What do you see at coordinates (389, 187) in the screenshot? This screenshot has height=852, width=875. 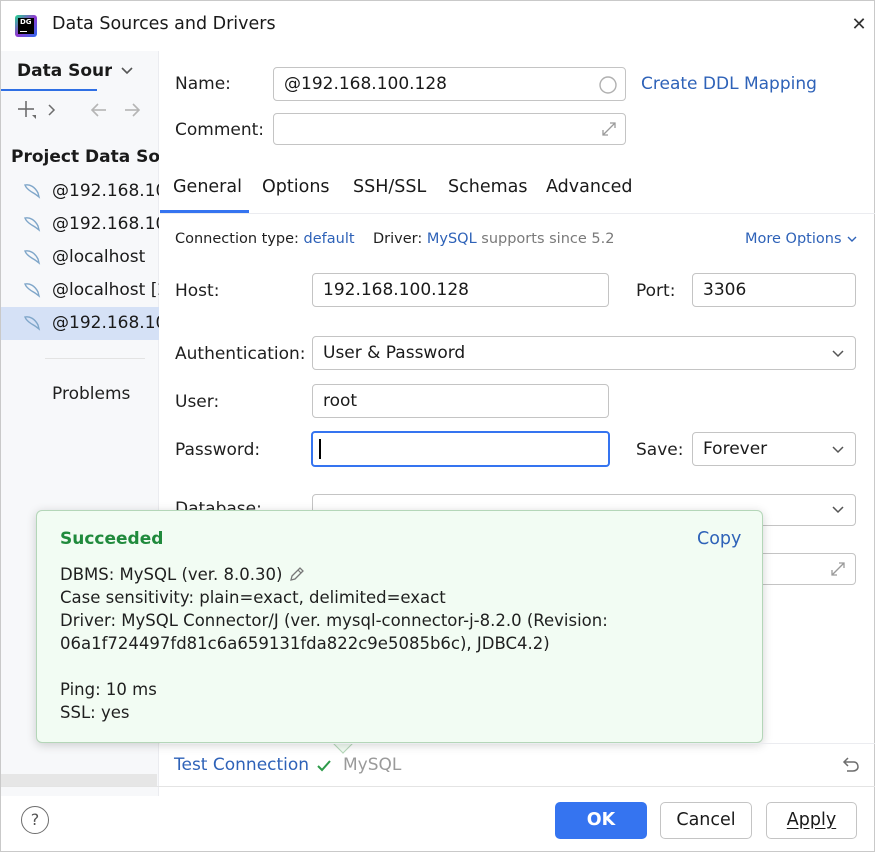 I see `tab-ssh-ssl: SSH/SSL` at bounding box center [389, 187].